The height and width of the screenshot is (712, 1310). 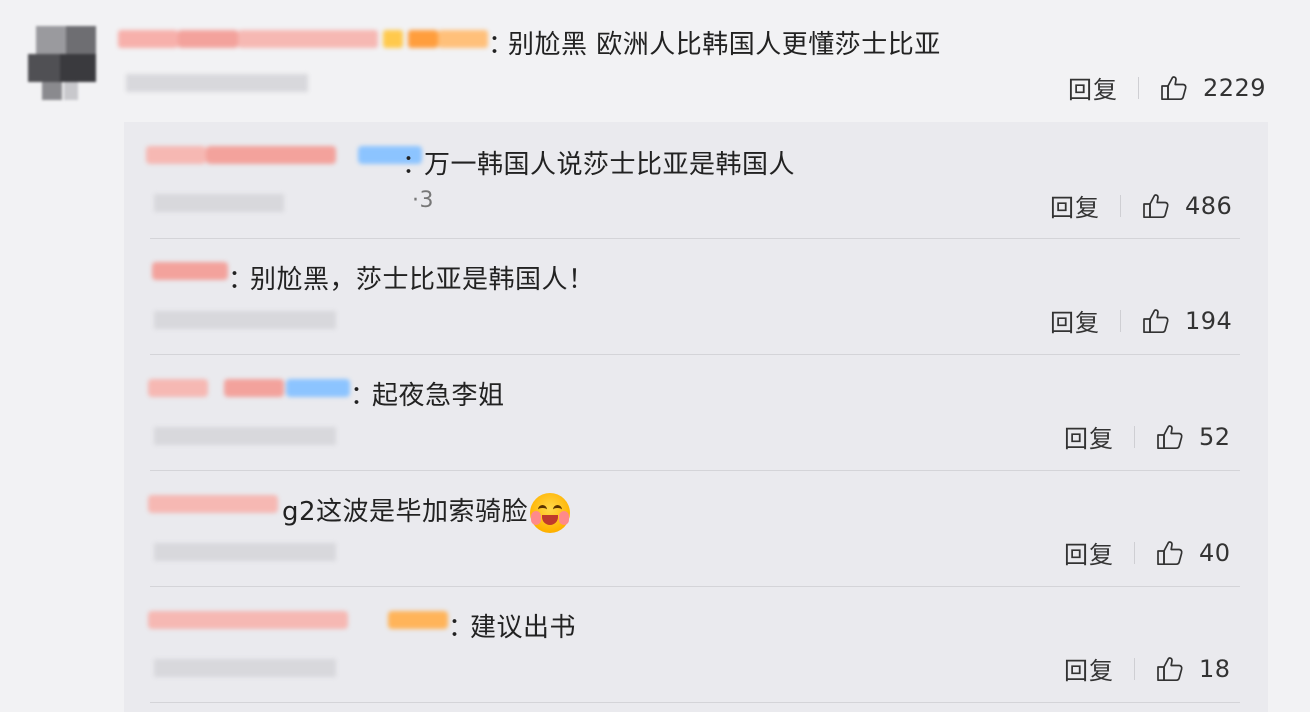 What do you see at coordinates (696, 296) in the screenshot?
I see `reply-item: ： 别尬黑，莎士比亚是韩国人！ 回复 194` at bounding box center [696, 296].